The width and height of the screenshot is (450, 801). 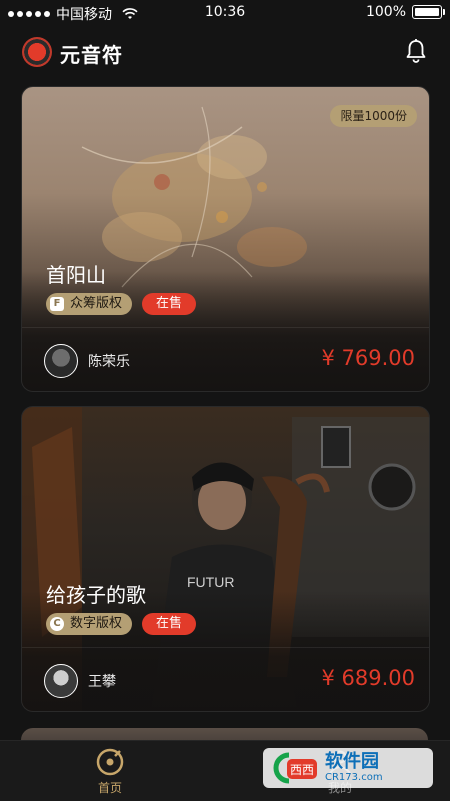 What do you see at coordinates (368, 358) in the screenshot?
I see `price: ¥ 769.00` at bounding box center [368, 358].